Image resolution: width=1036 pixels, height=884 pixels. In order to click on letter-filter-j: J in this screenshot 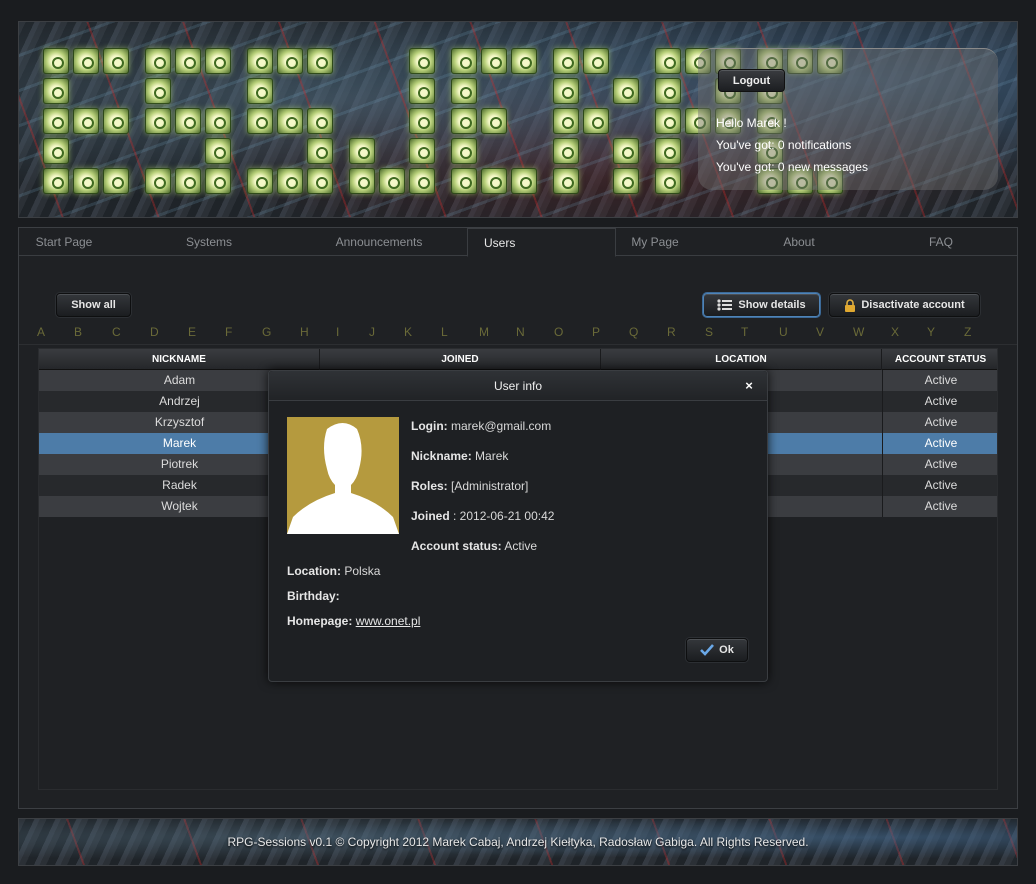, I will do `click(372, 332)`.